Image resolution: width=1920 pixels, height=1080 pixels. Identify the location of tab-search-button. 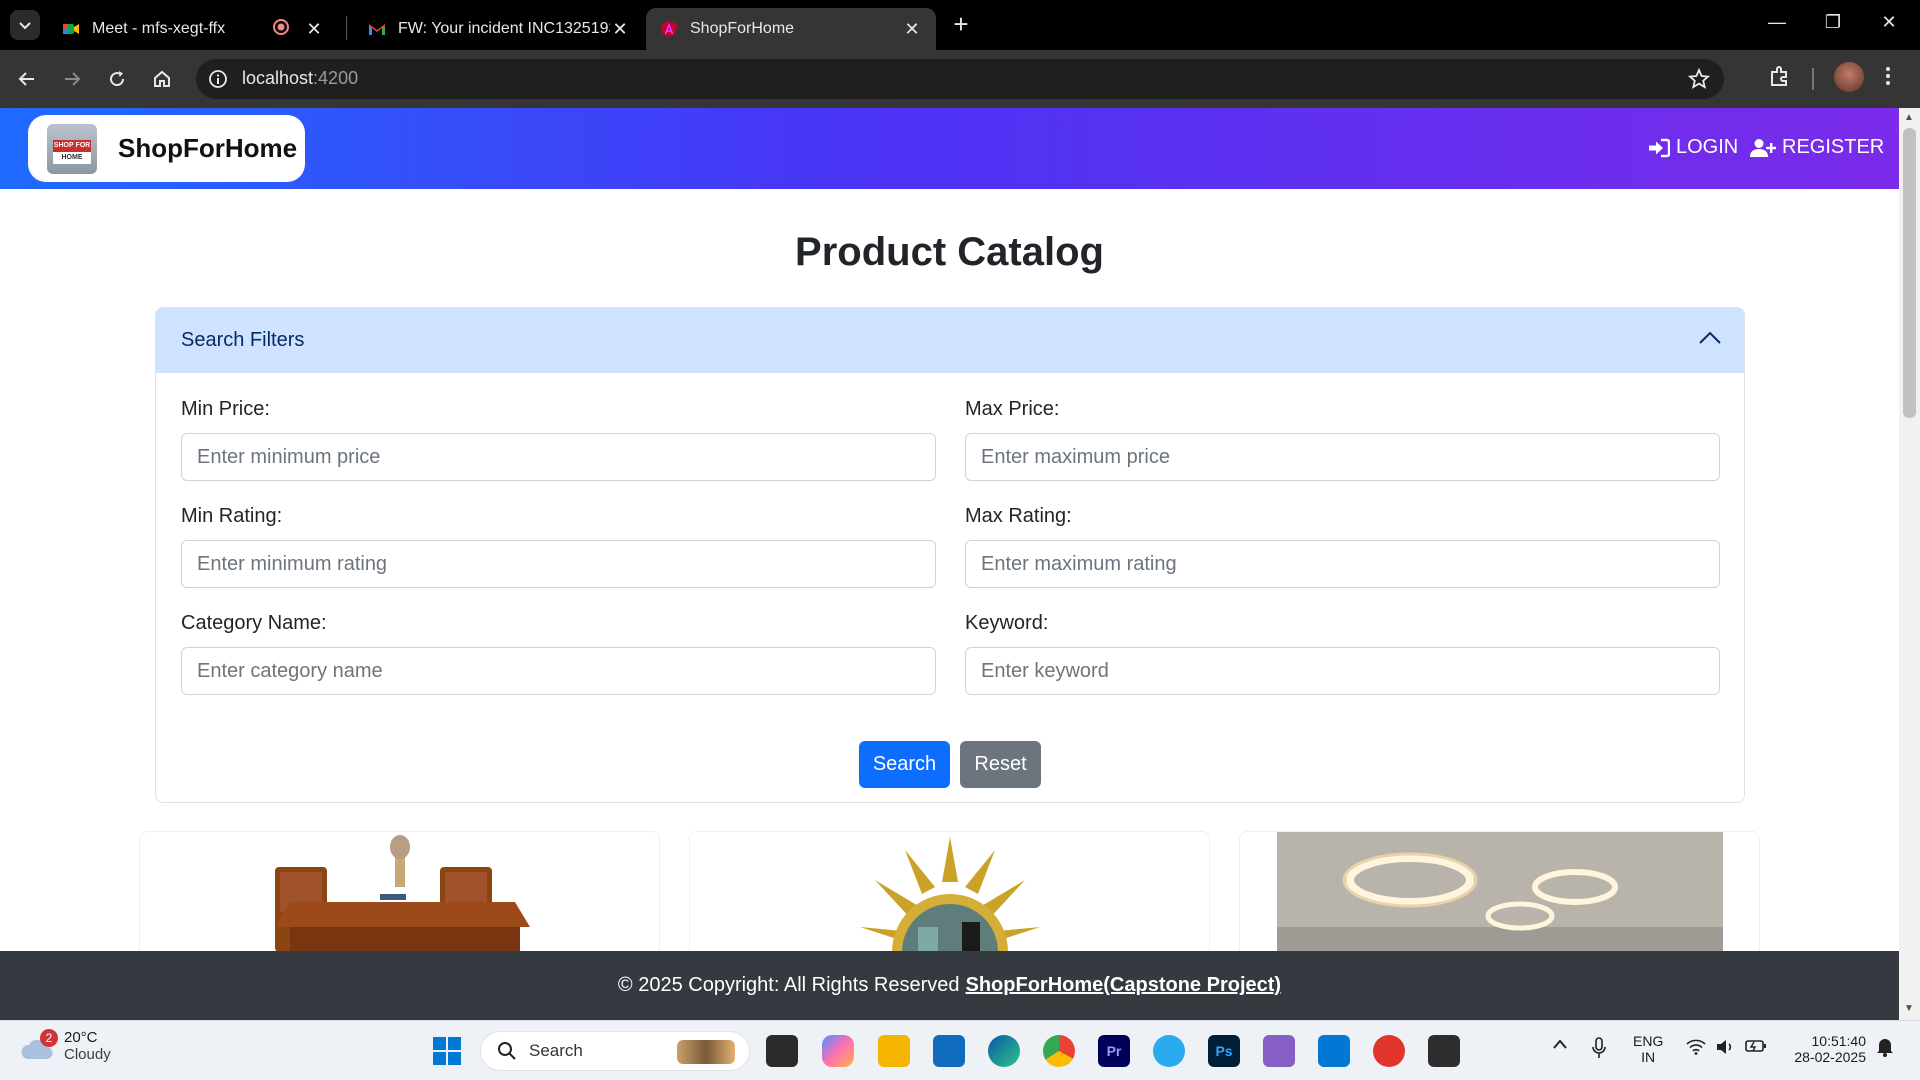
(25, 25).